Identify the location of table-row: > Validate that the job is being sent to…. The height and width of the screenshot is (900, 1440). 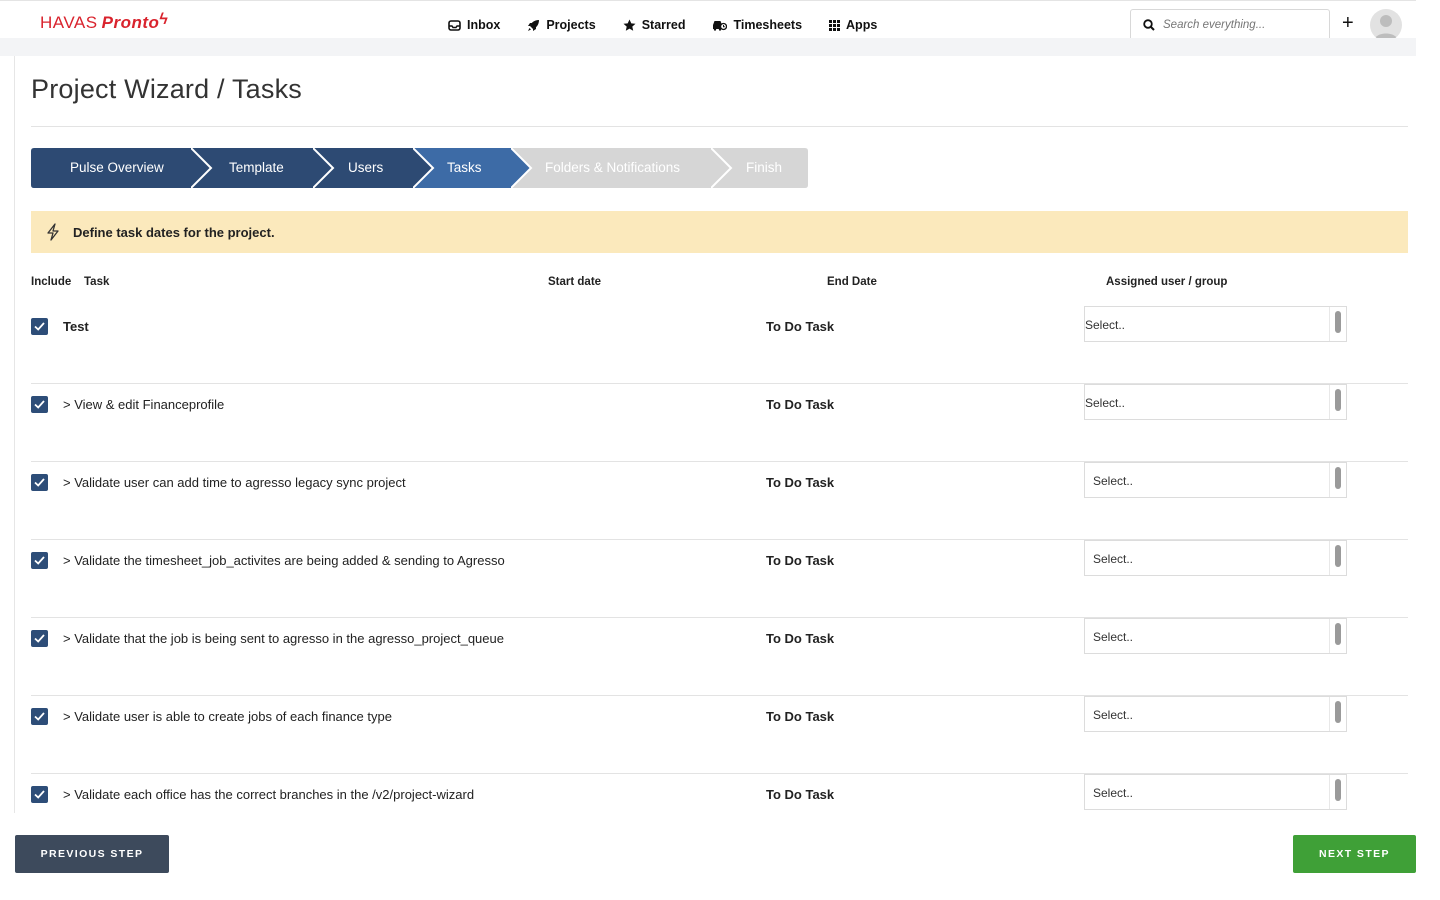
(719, 657).